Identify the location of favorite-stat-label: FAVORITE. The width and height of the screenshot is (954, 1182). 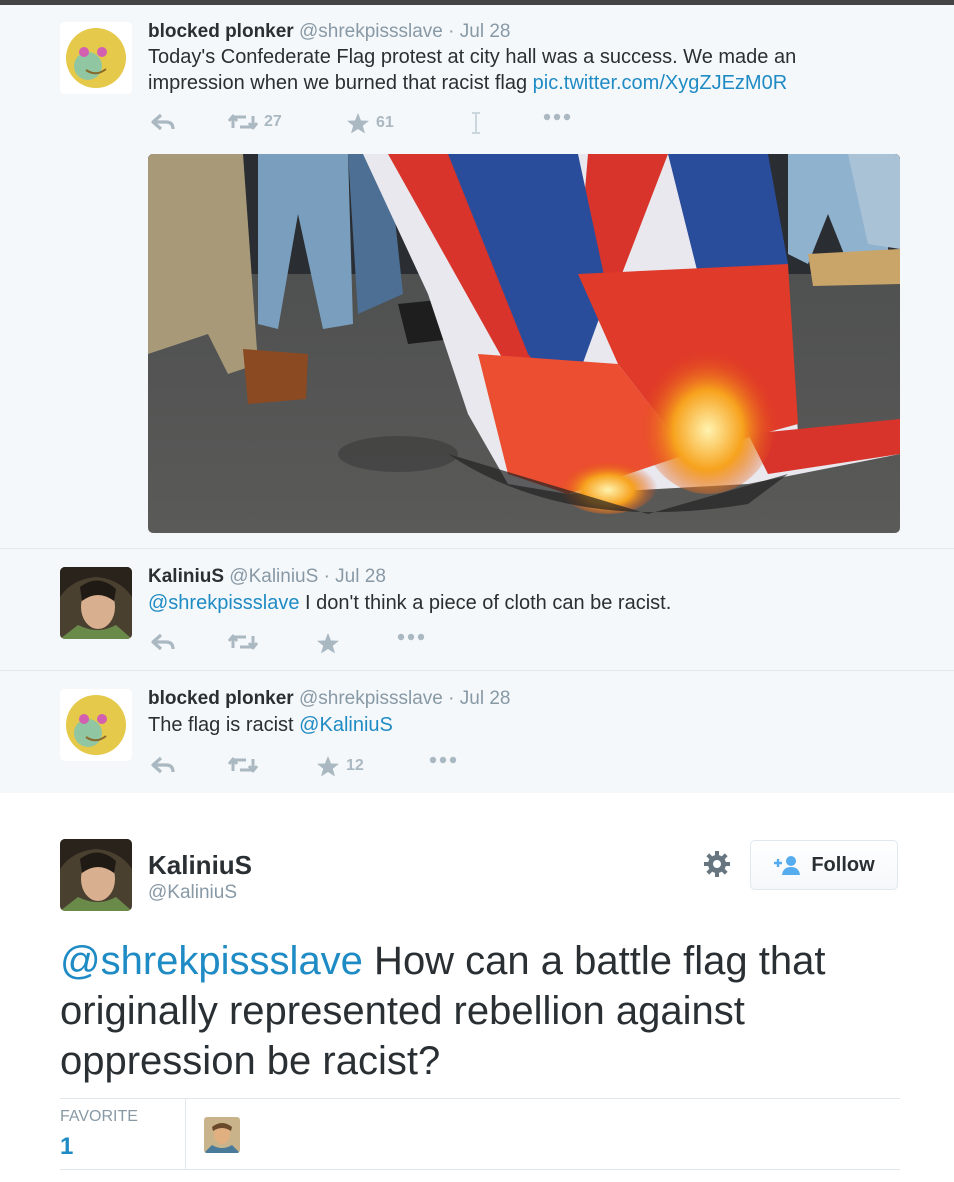
(99, 1116).